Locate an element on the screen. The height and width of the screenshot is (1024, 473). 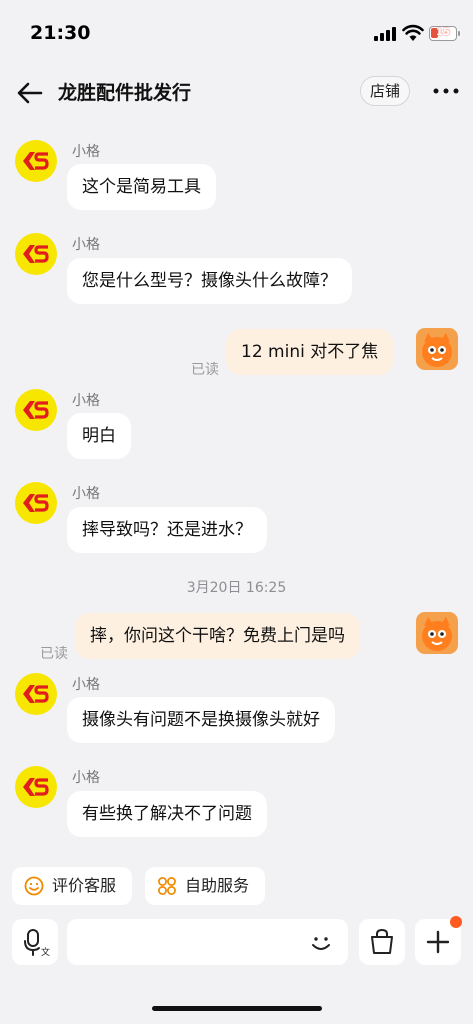
self-service-button: 自助服务 is located at coordinates (205, 886).